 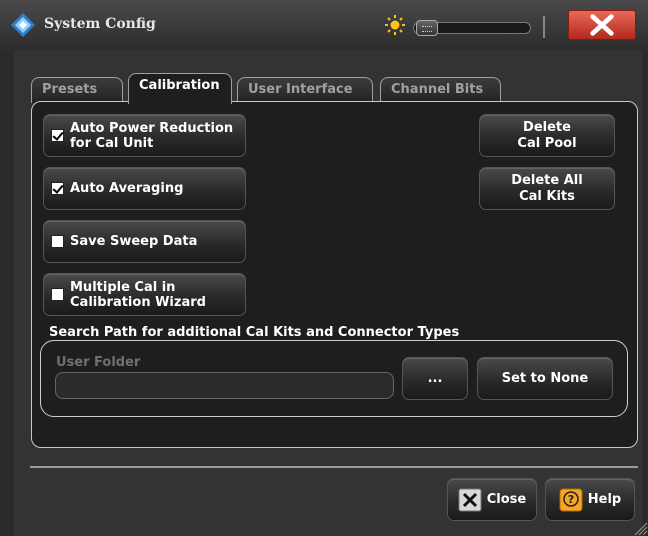 I want to click on tab-calibration: Calibration, so click(x=180, y=88).